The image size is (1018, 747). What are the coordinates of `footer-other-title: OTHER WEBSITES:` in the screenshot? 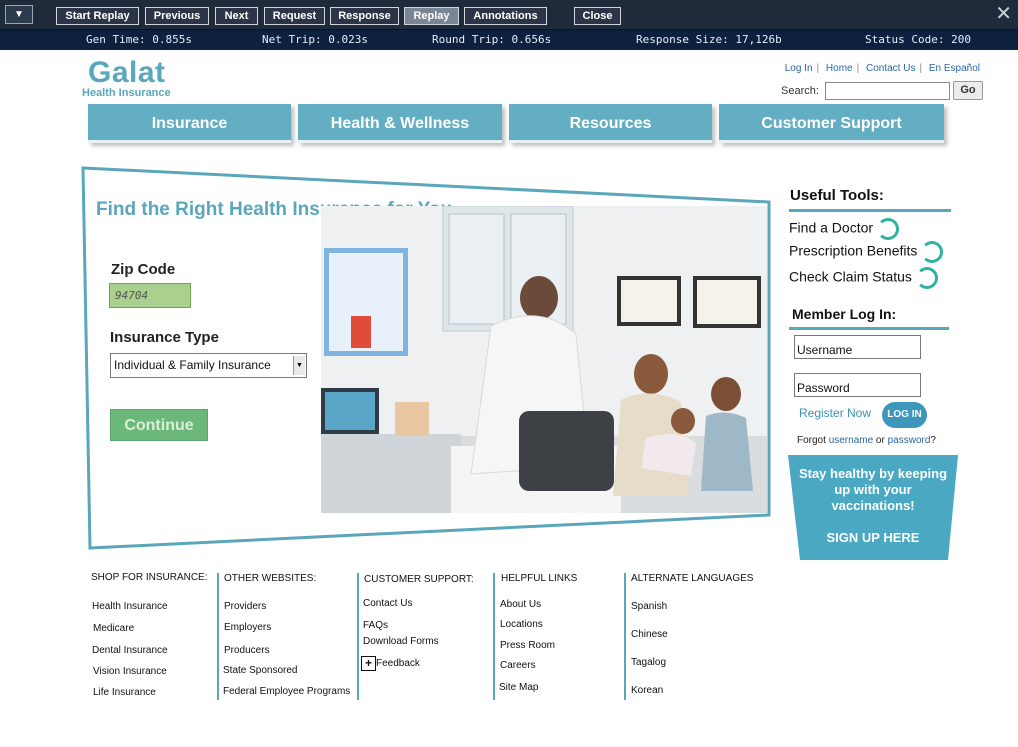 It's located at (270, 578).